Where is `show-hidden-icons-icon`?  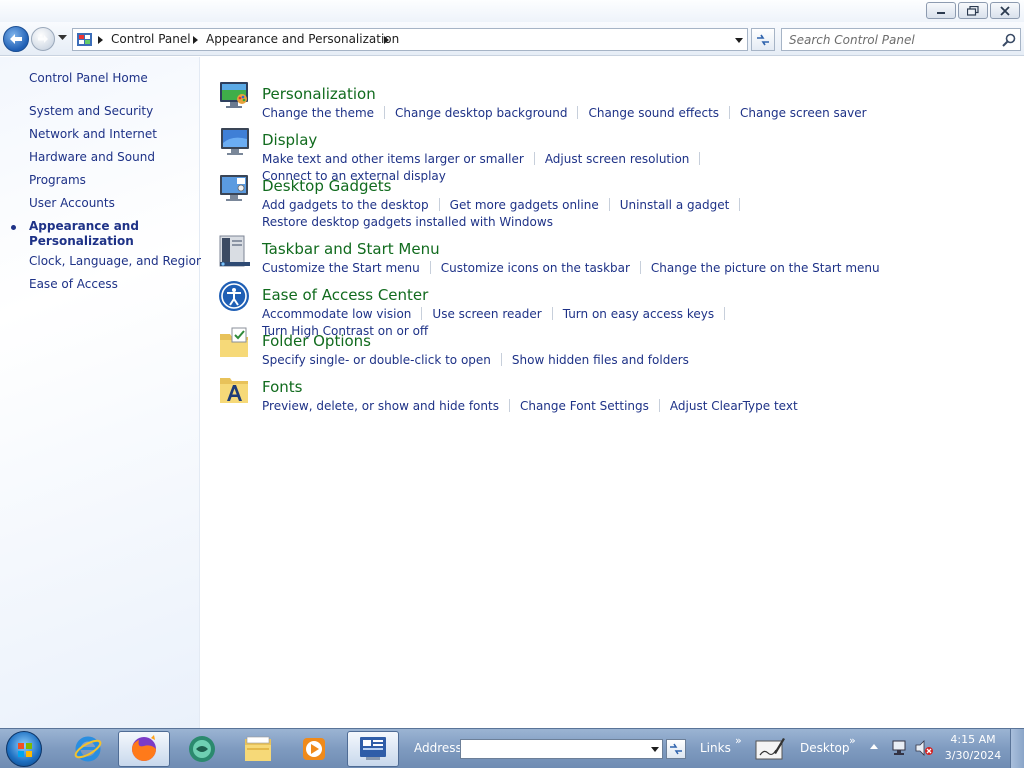
show-hidden-icons-icon is located at coordinates (874, 746).